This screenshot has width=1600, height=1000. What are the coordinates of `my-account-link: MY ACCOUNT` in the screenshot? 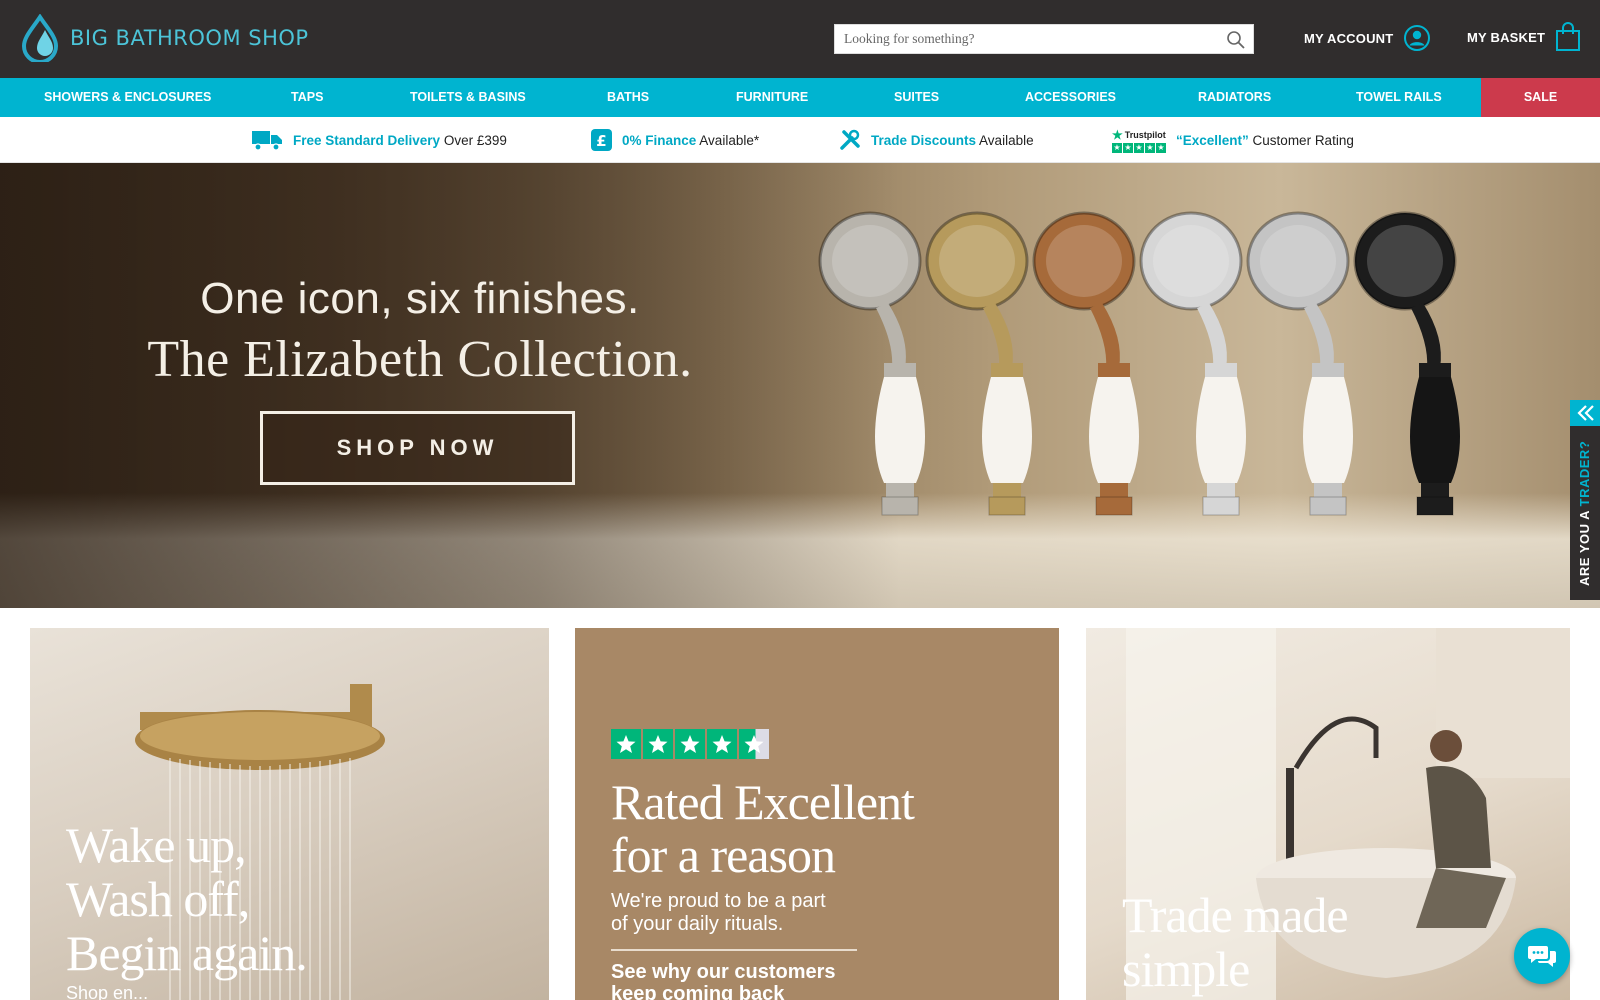 It's located at (1367, 38).